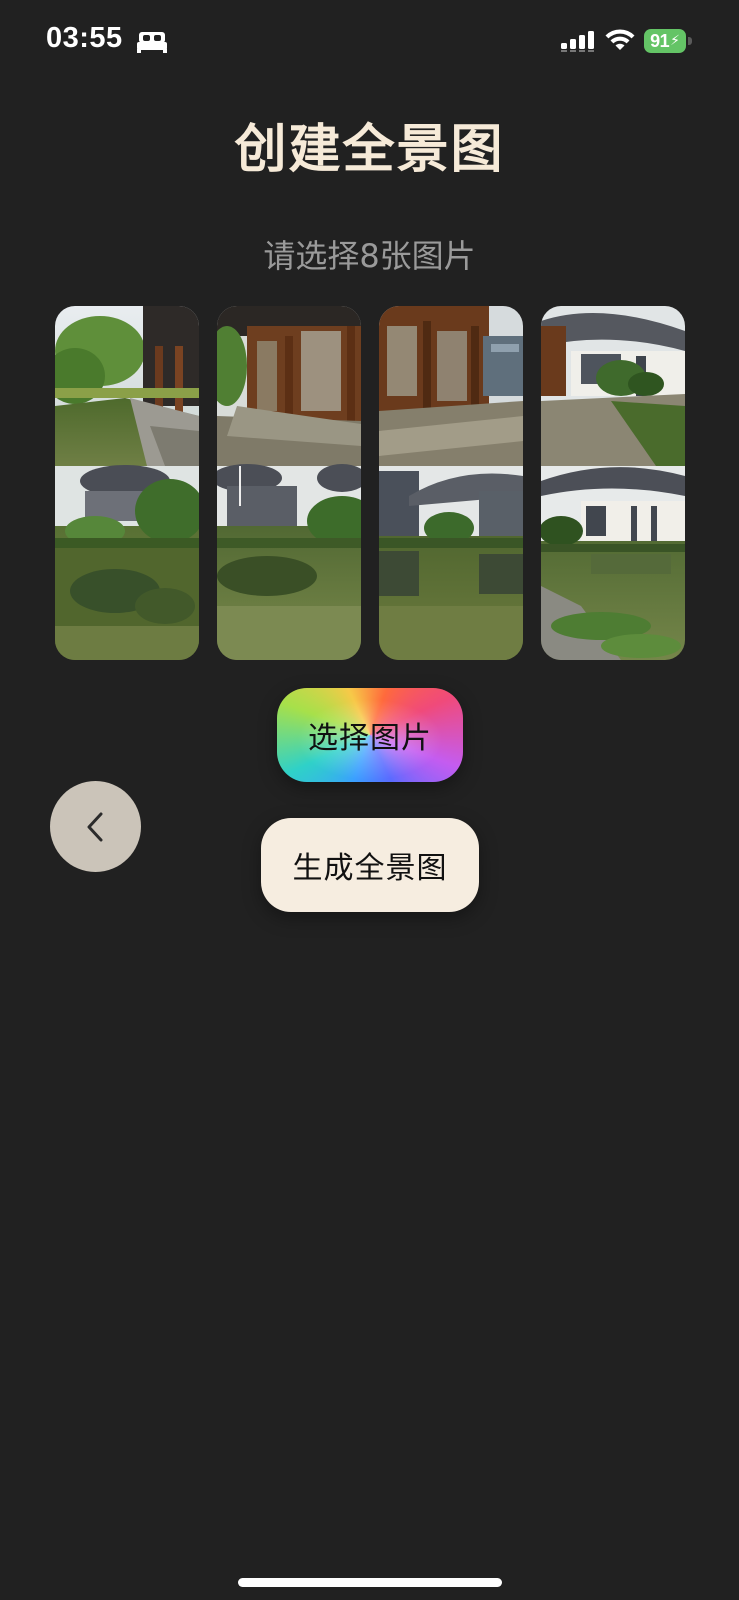 This screenshot has height=1600, width=739. I want to click on back-button, so click(95, 826).